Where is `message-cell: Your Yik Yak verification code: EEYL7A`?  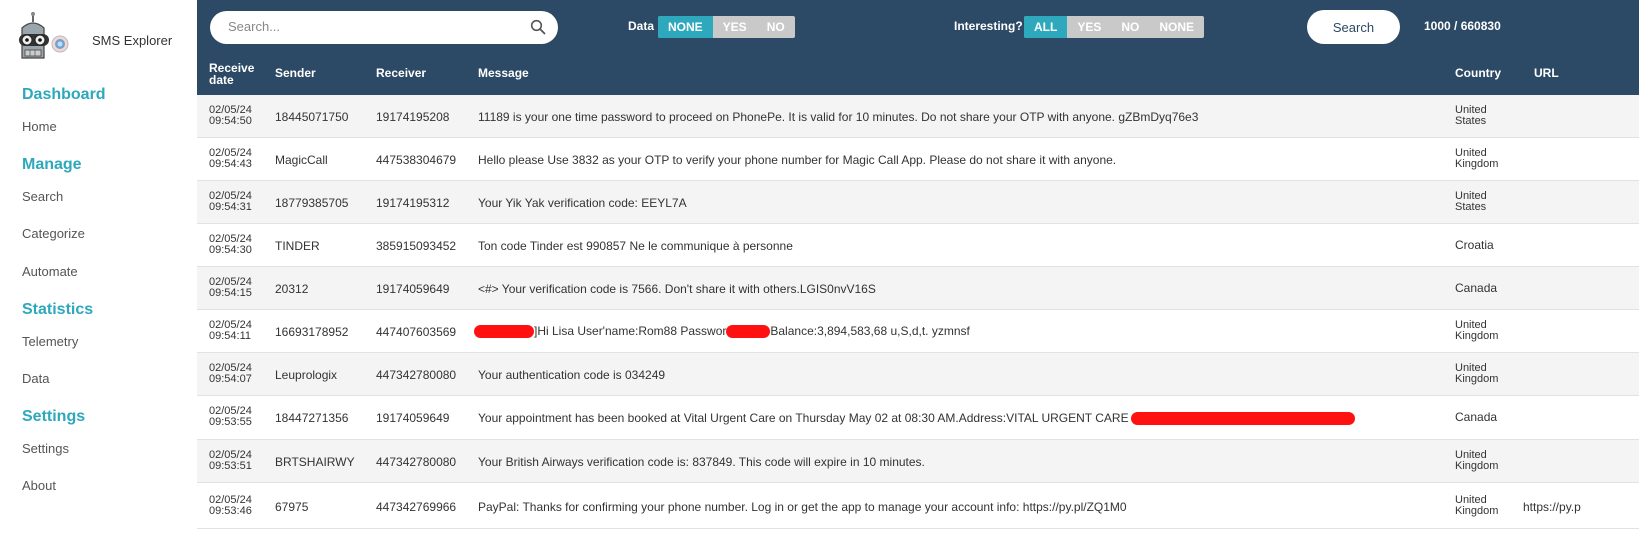
message-cell: Your Yik Yak verification code: EEYL7A is located at coordinates (582, 203).